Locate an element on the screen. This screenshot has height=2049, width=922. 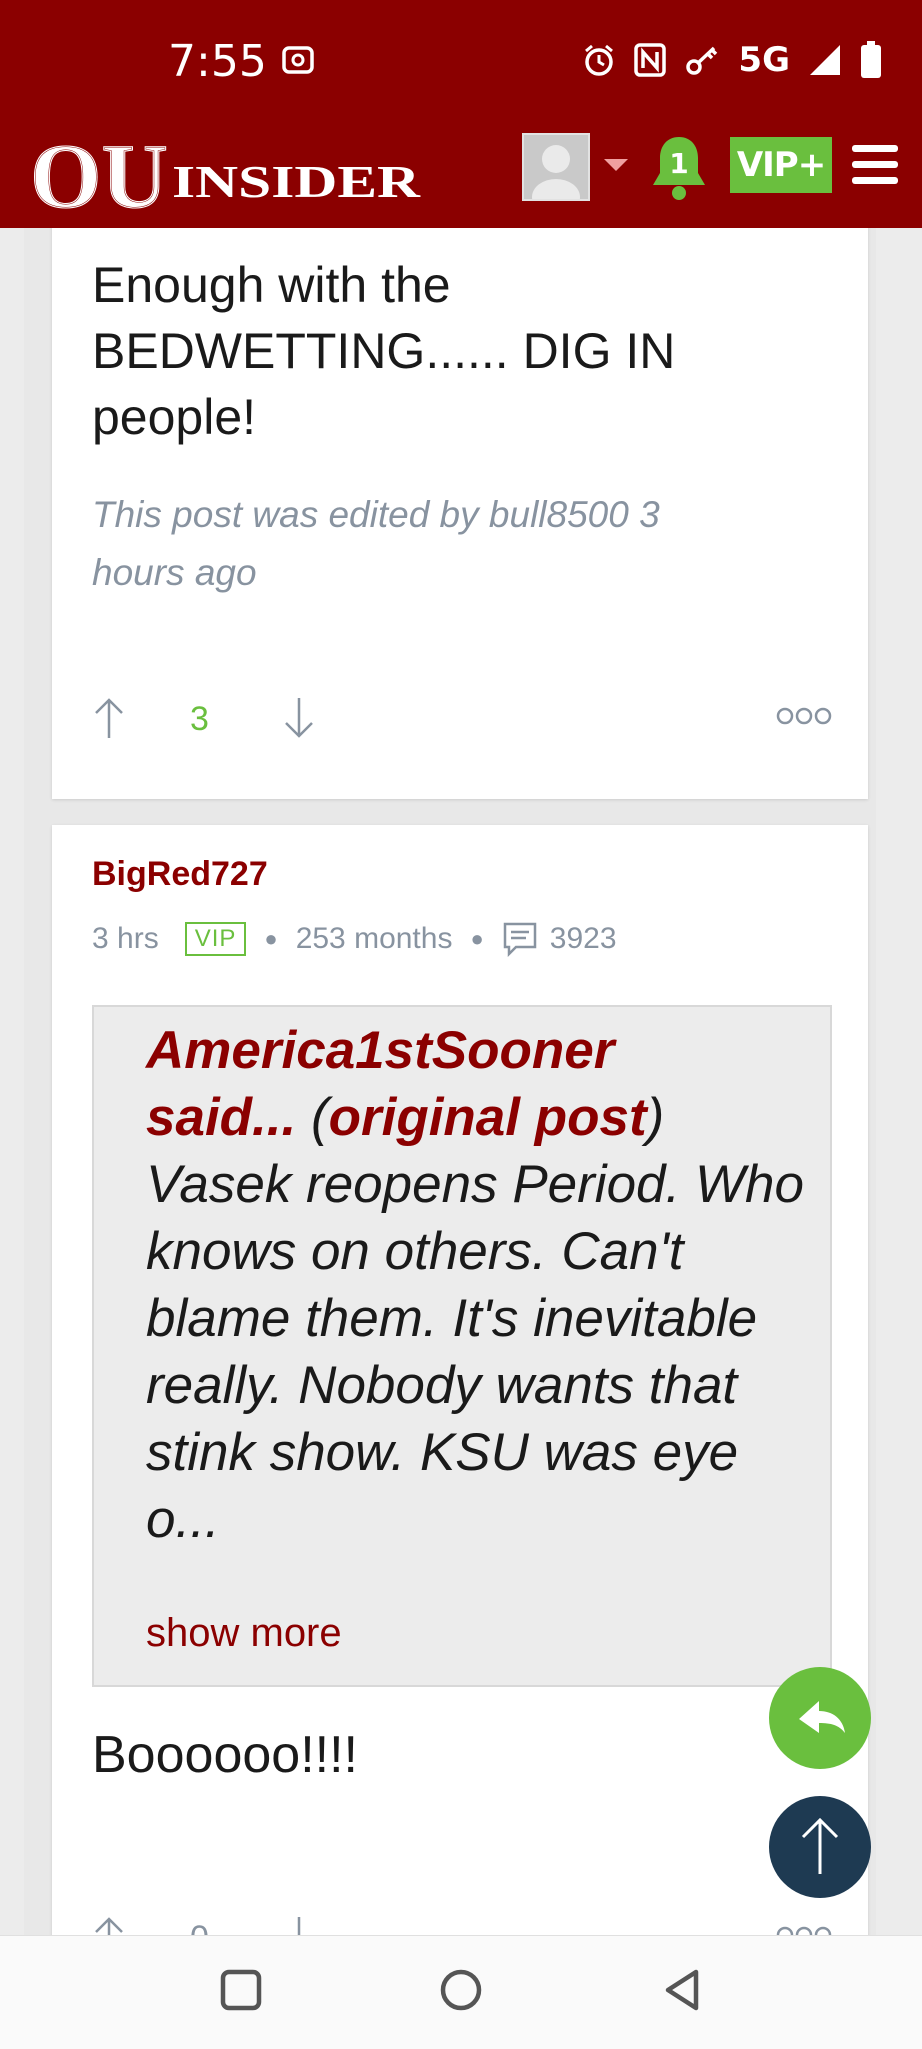
status-icons: 5G is located at coordinates (732, 60).